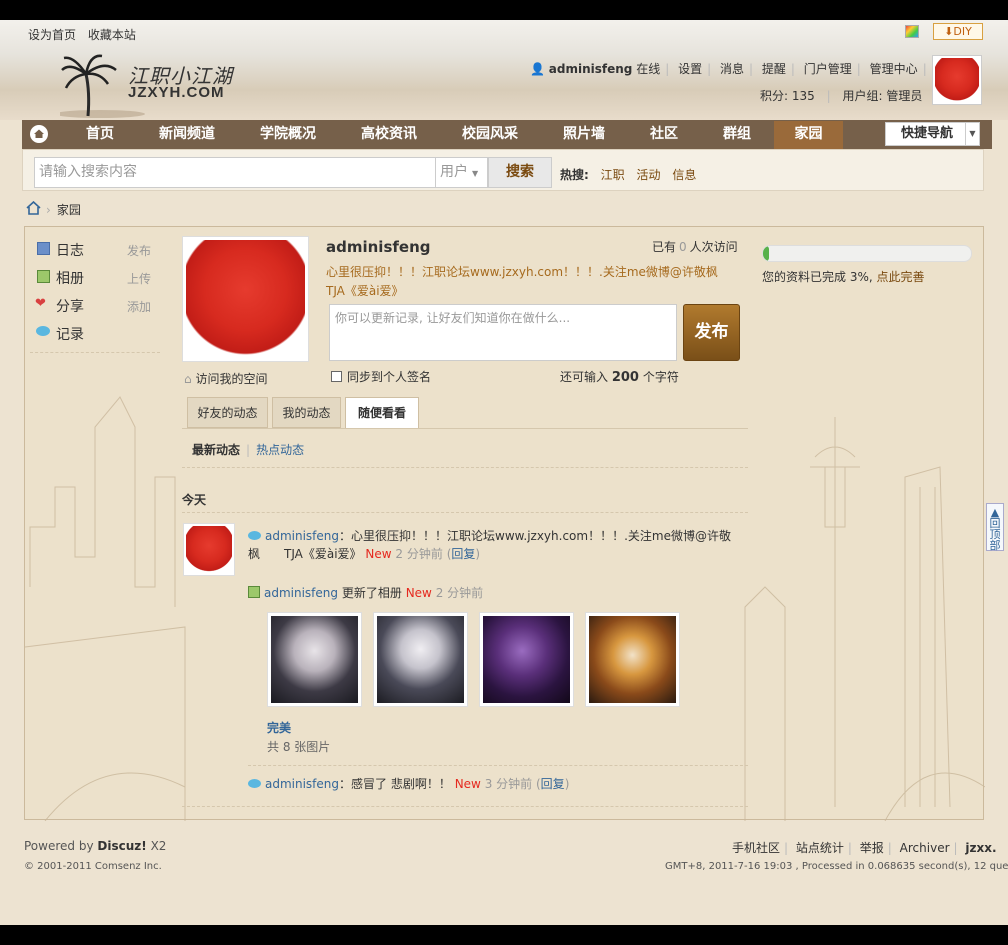 This screenshot has width=1008, height=945. I want to click on breadcrumb-current: 家园, so click(69, 210).